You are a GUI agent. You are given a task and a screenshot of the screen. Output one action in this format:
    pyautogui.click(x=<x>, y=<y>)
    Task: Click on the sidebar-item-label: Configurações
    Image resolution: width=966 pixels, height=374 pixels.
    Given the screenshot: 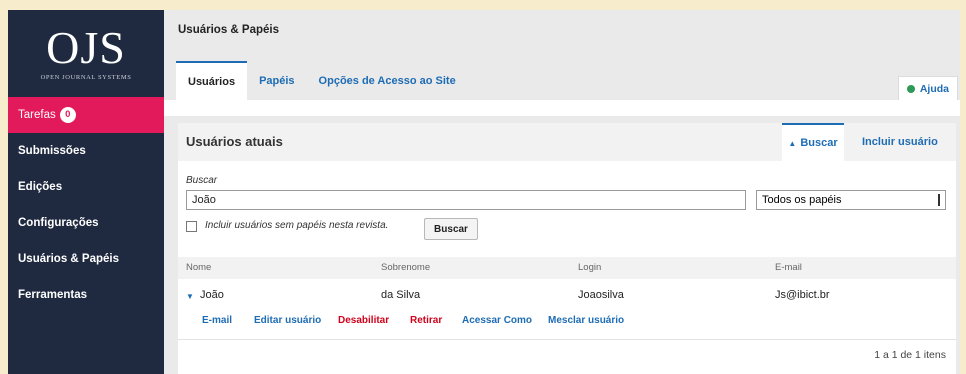 What is the action you would take?
    pyautogui.click(x=58, y=223)
    